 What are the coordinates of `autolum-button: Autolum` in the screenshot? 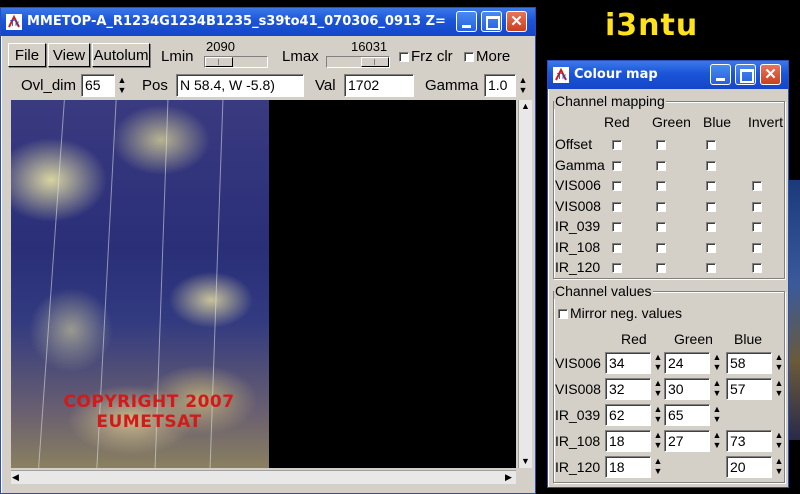 It's located at (121, 55).